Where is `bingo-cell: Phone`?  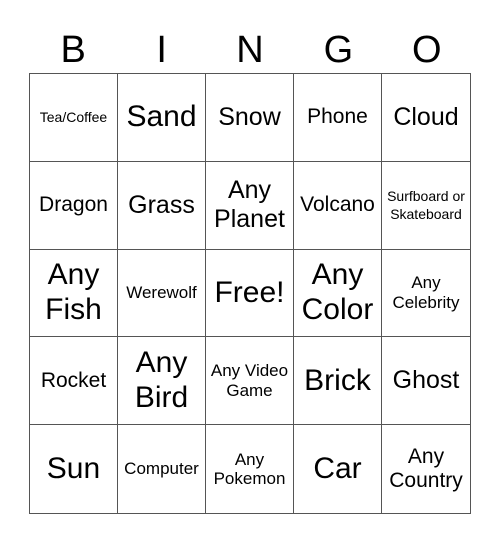
bingo-cell: Phone is located at coordinates (338, 118).